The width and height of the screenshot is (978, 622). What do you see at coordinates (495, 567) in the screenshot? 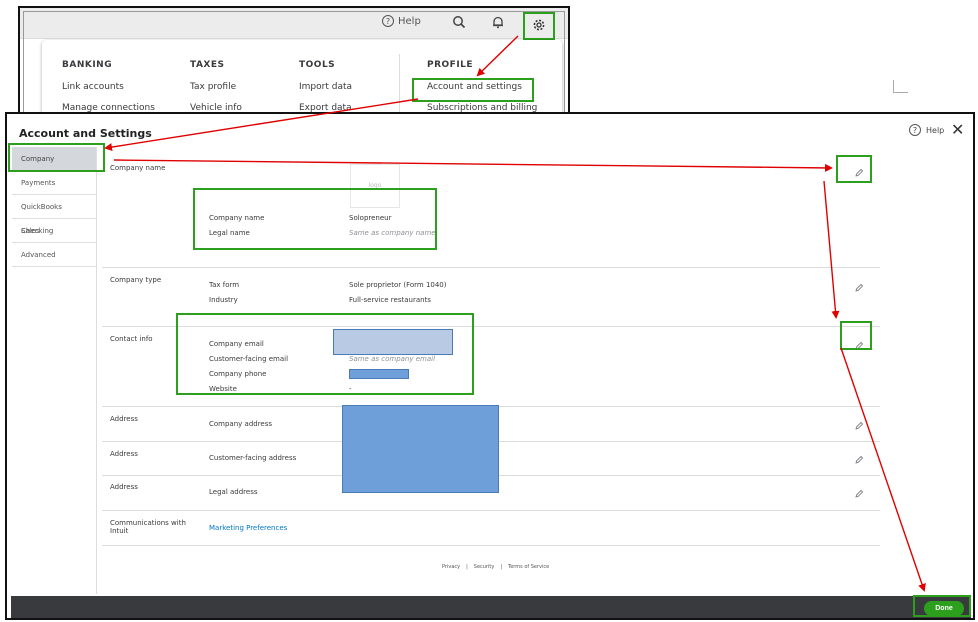
I see `footer-links: Privacy | Security | Terms of Service` at bounding box center [495, 567].